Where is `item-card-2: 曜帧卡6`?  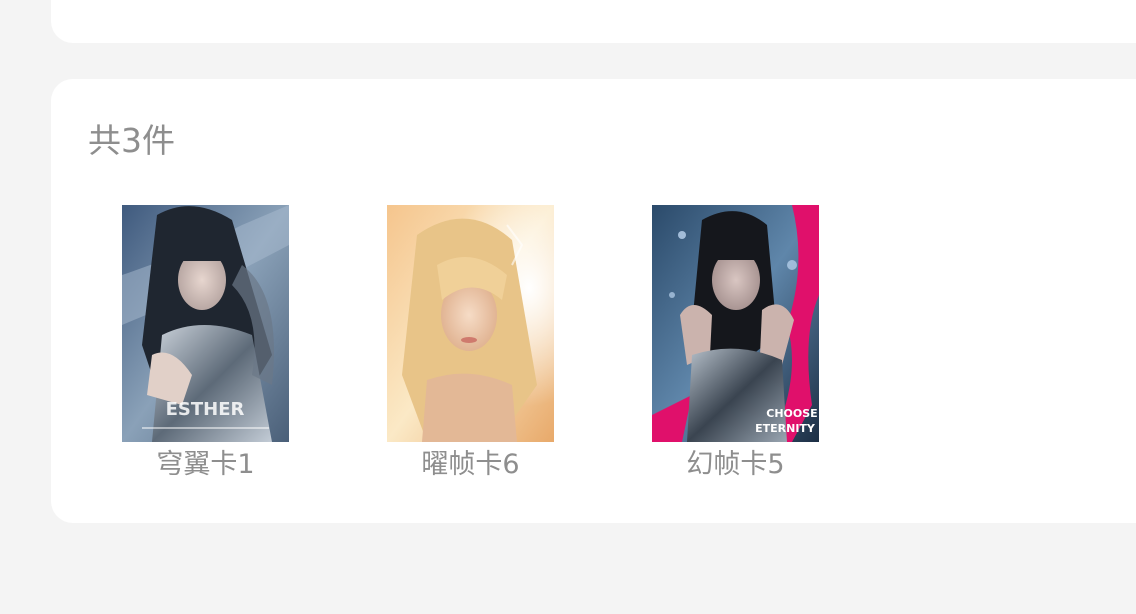
item-card-2: 曜帧卡6 is located at coordinates (470, 344).